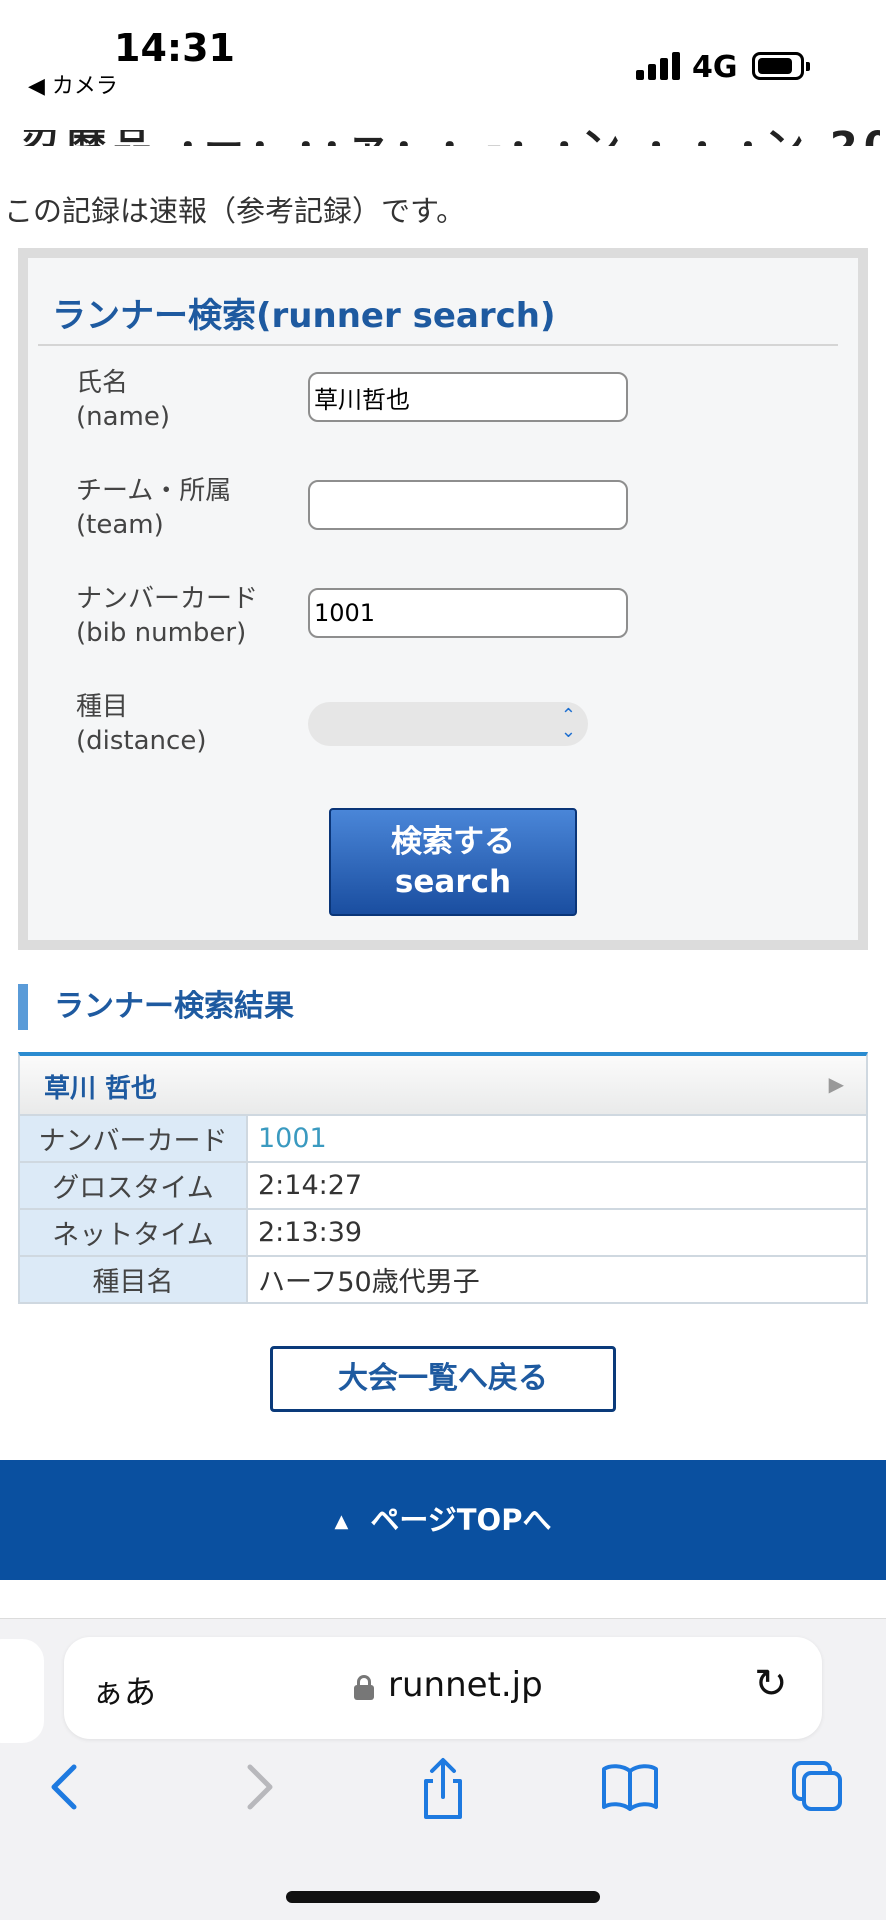  I want to click on lock-icon, so click(364, 1687).